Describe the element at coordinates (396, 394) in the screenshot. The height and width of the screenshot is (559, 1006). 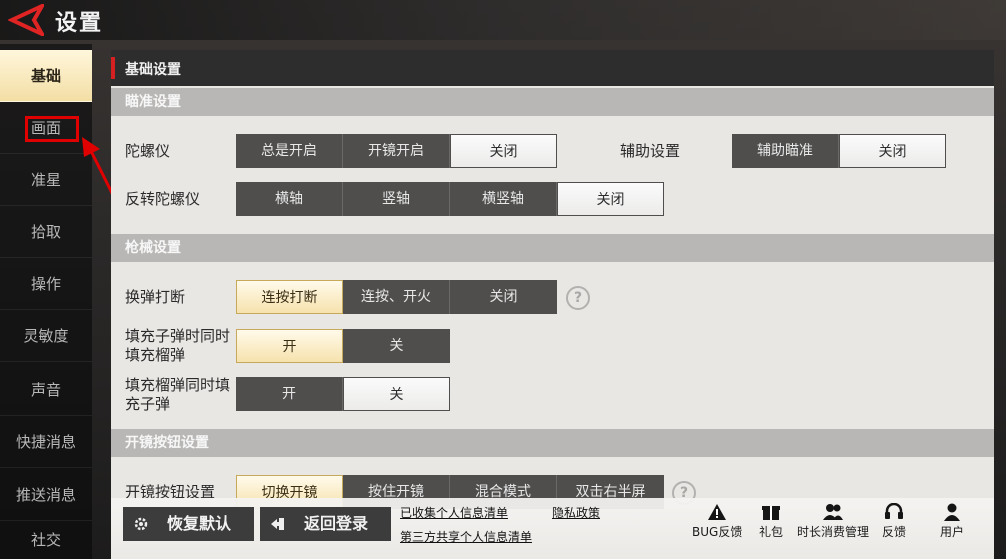
I see `fill-grenade-option-off: 关` at that location.